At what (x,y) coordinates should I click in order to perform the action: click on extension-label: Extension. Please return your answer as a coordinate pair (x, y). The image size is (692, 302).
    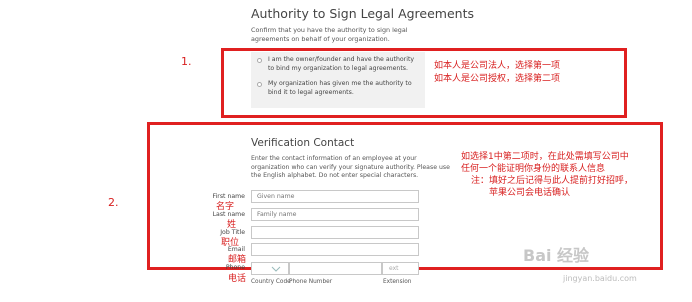
    Looking at the image, I should click on (397, 282).